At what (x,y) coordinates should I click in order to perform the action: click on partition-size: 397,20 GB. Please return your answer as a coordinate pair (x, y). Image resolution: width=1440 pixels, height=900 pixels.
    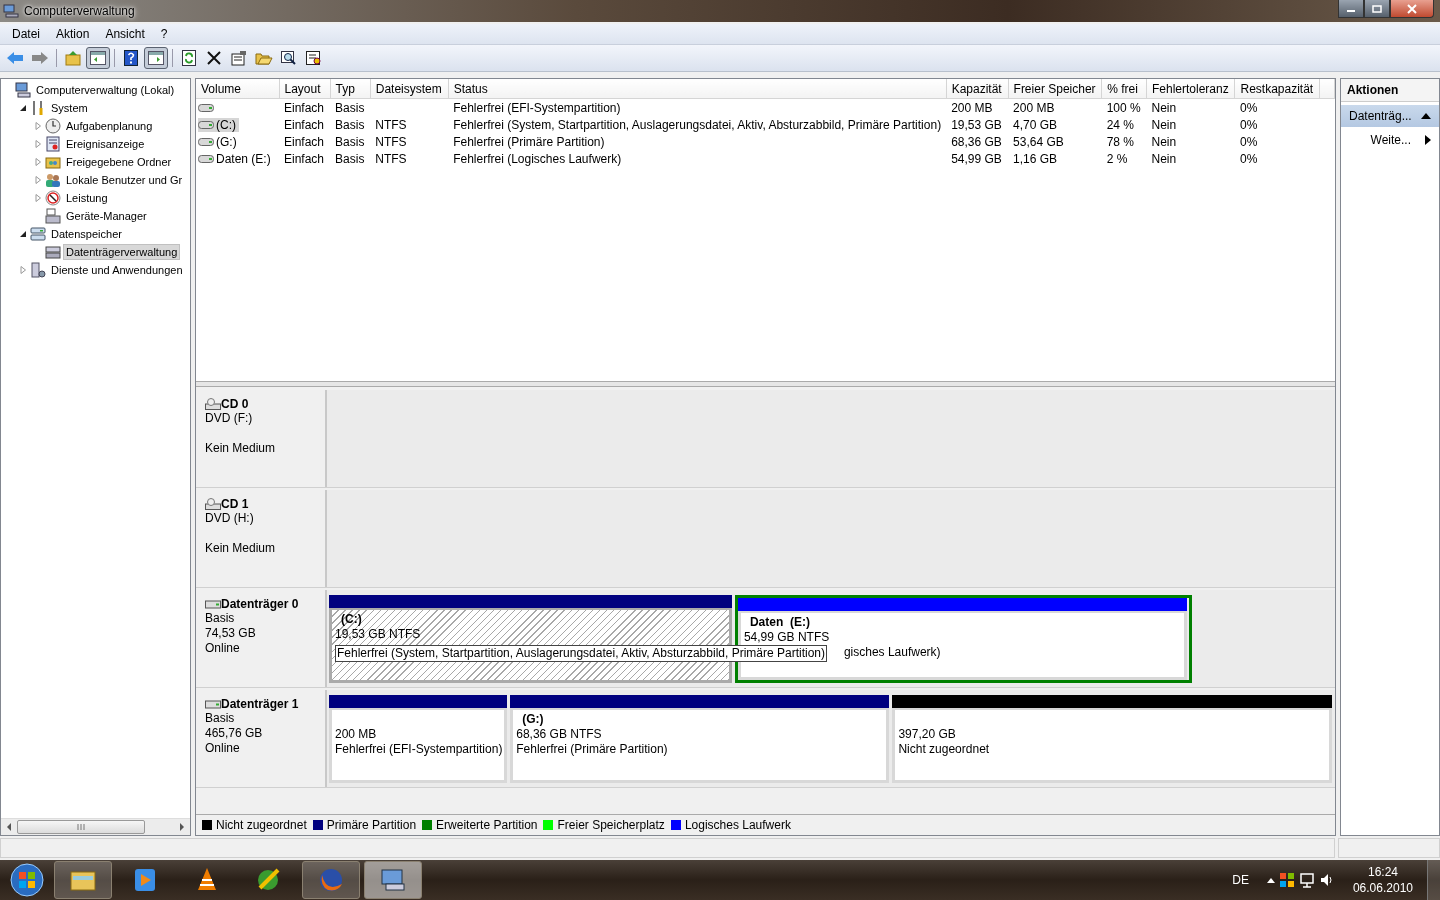
    Looking at the image, I should click on (927, 734).